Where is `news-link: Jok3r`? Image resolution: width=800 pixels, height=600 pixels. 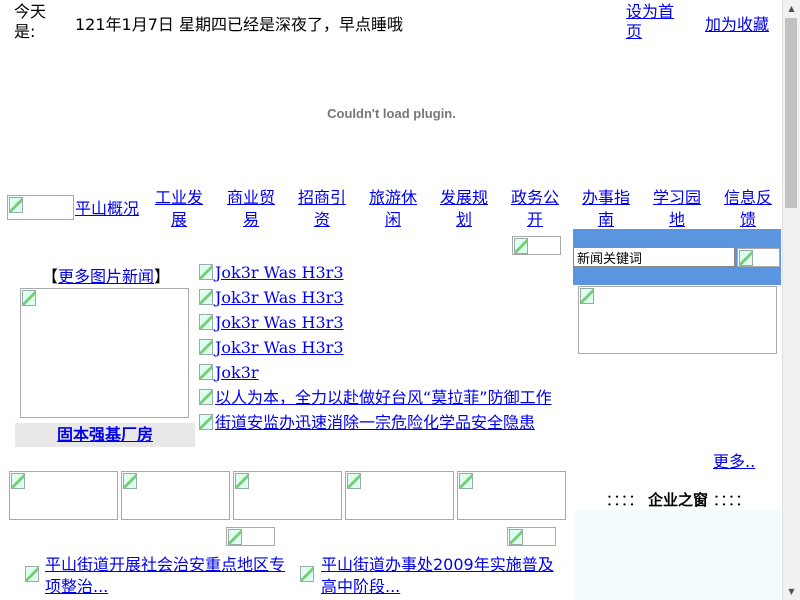 news-link: Jok3r is located at coordinates (375, 372).